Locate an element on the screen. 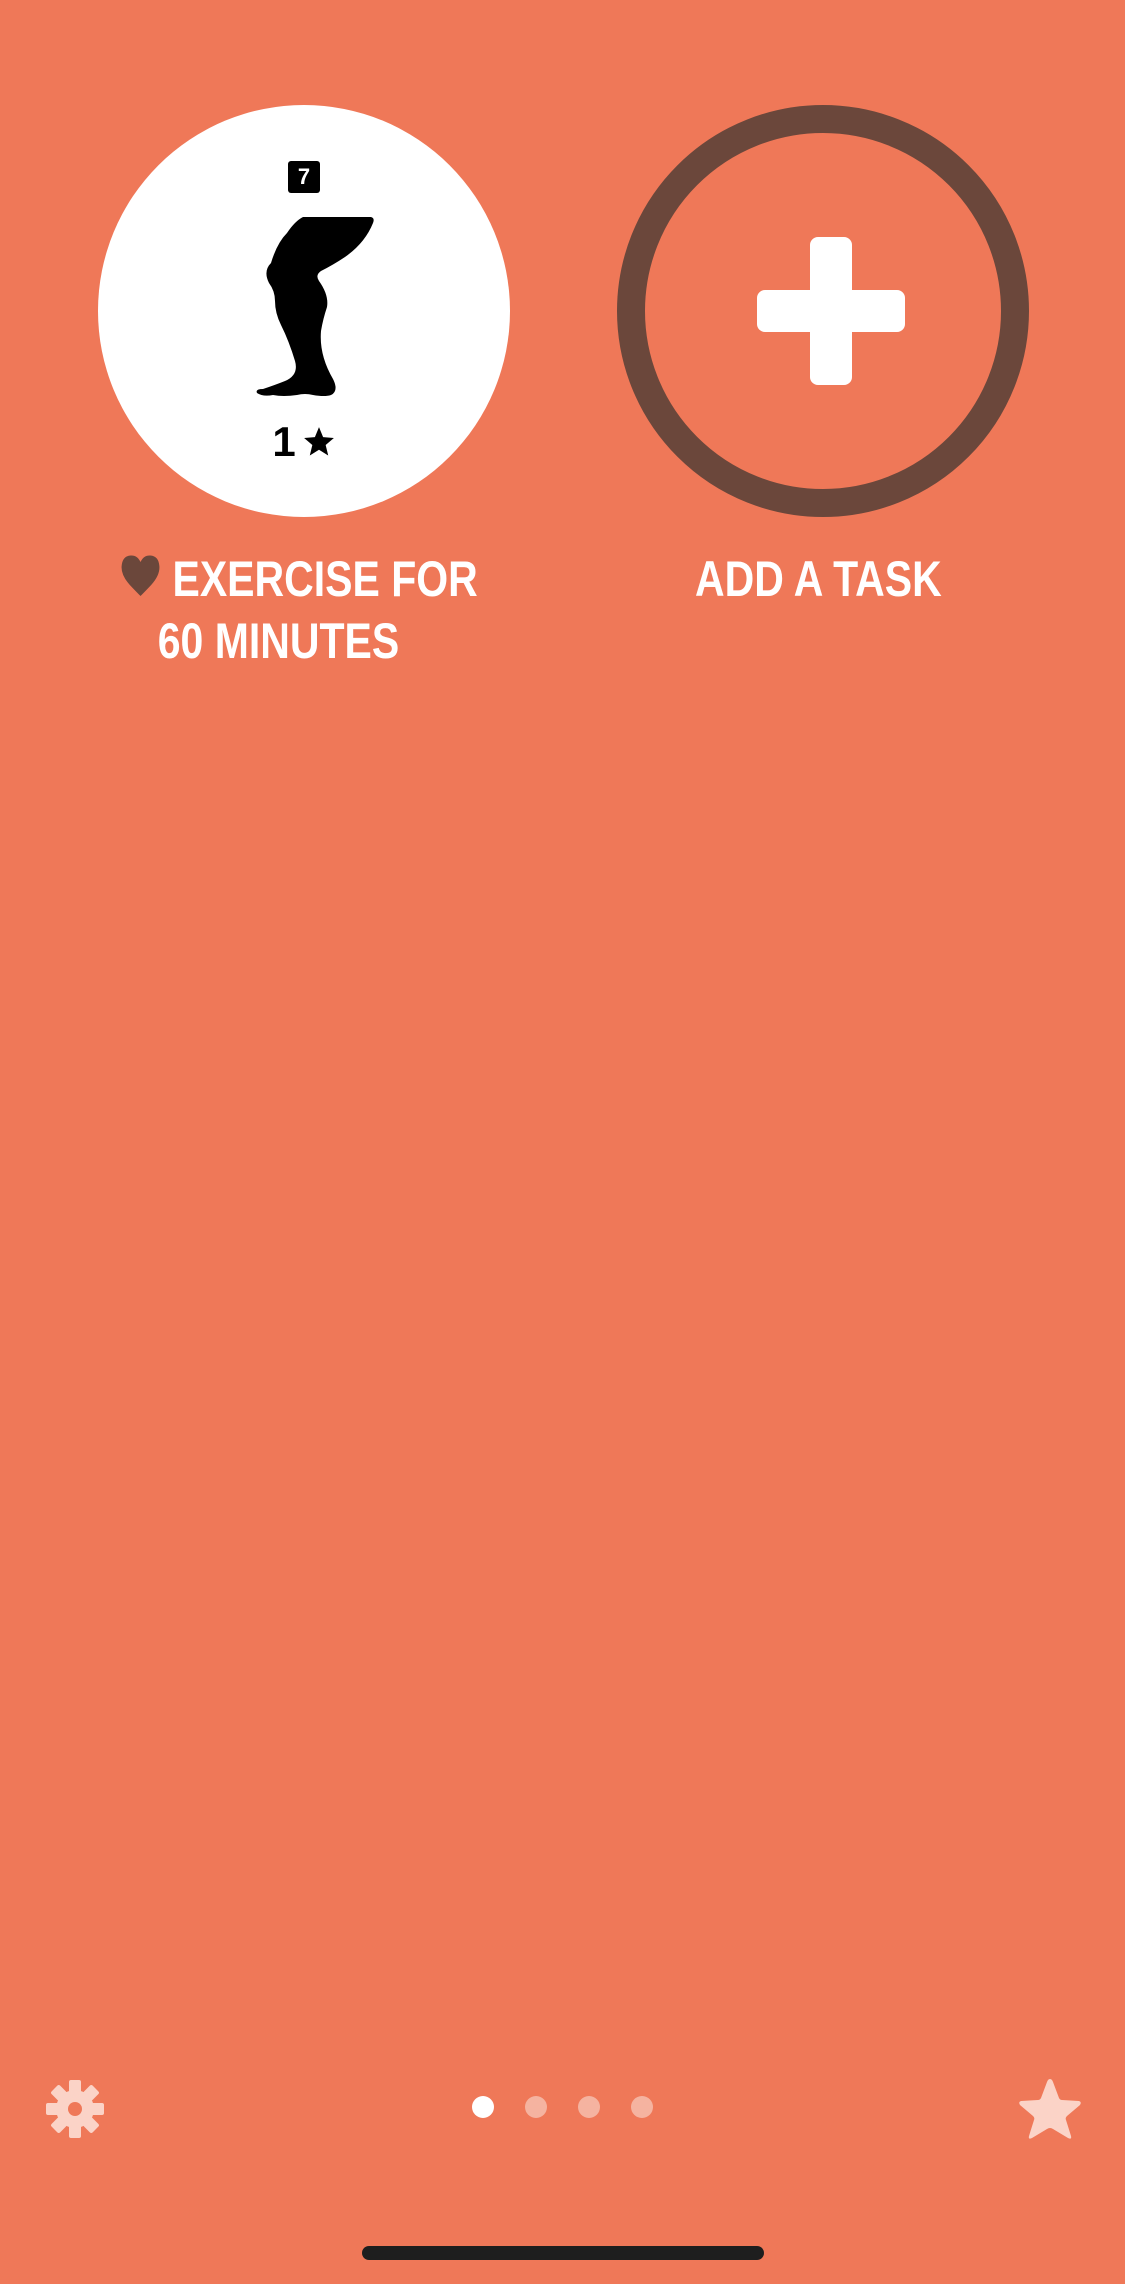 Image resolution: width=1125 pixels, height=2284 pixels. day-badge: 7 is located at coordinates (304, 177).